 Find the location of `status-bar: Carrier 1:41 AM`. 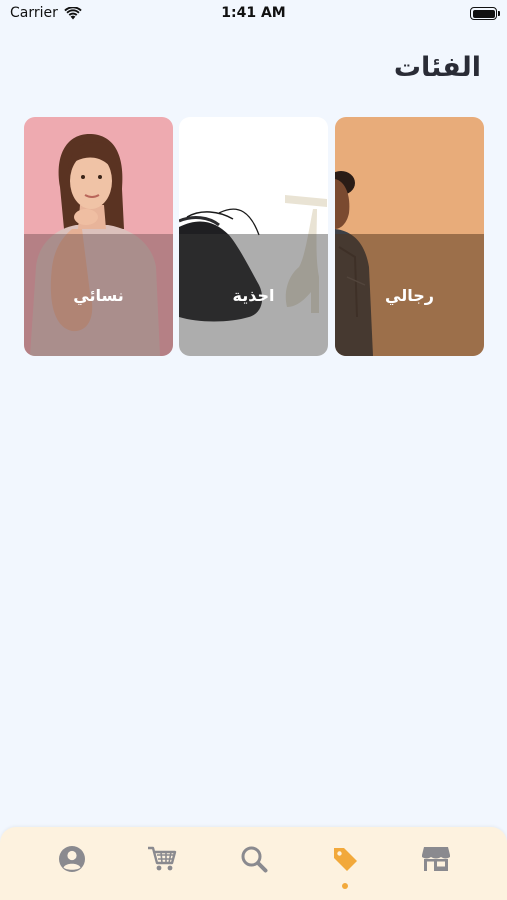

status-bar: Carrier 1:41 AM is located at coordinates (253, 14).